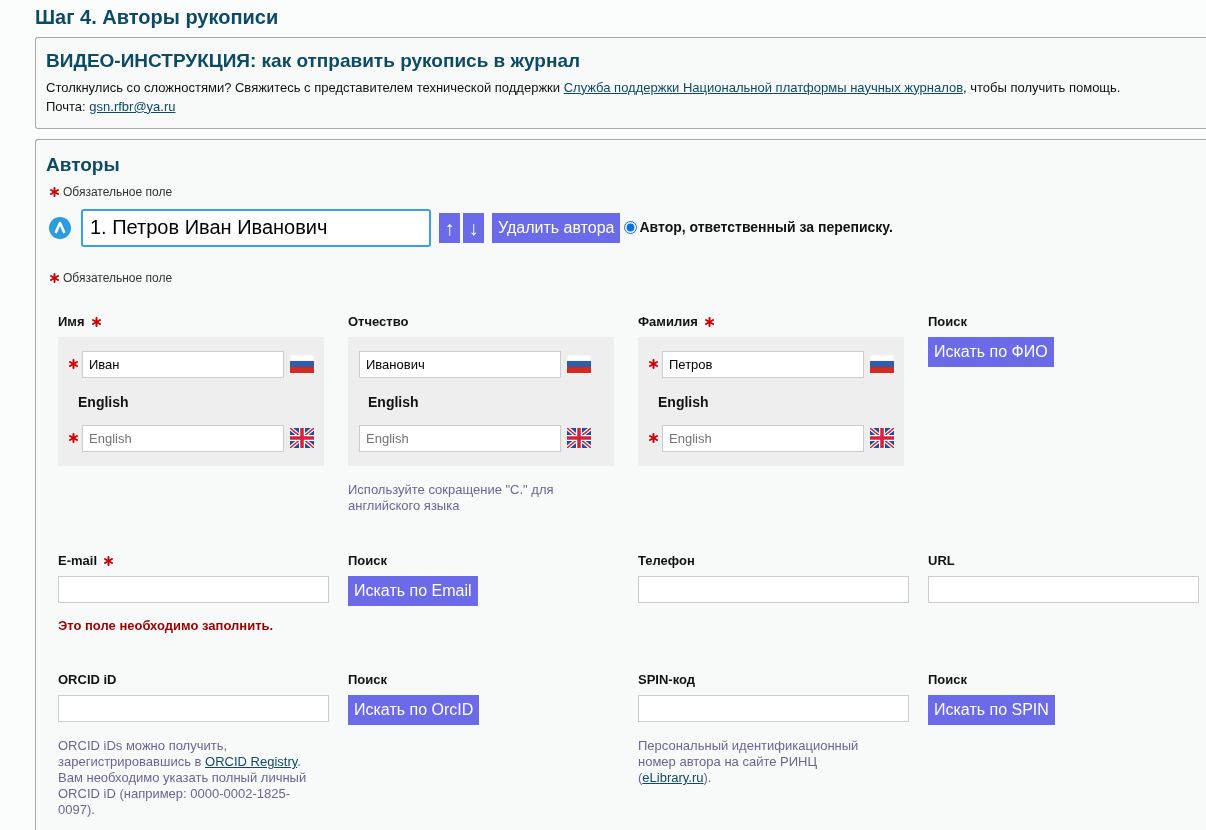 The width and height of the screenshot is (1206, 830). I want to click on search-button: Искать по Email, so click(413, 590).